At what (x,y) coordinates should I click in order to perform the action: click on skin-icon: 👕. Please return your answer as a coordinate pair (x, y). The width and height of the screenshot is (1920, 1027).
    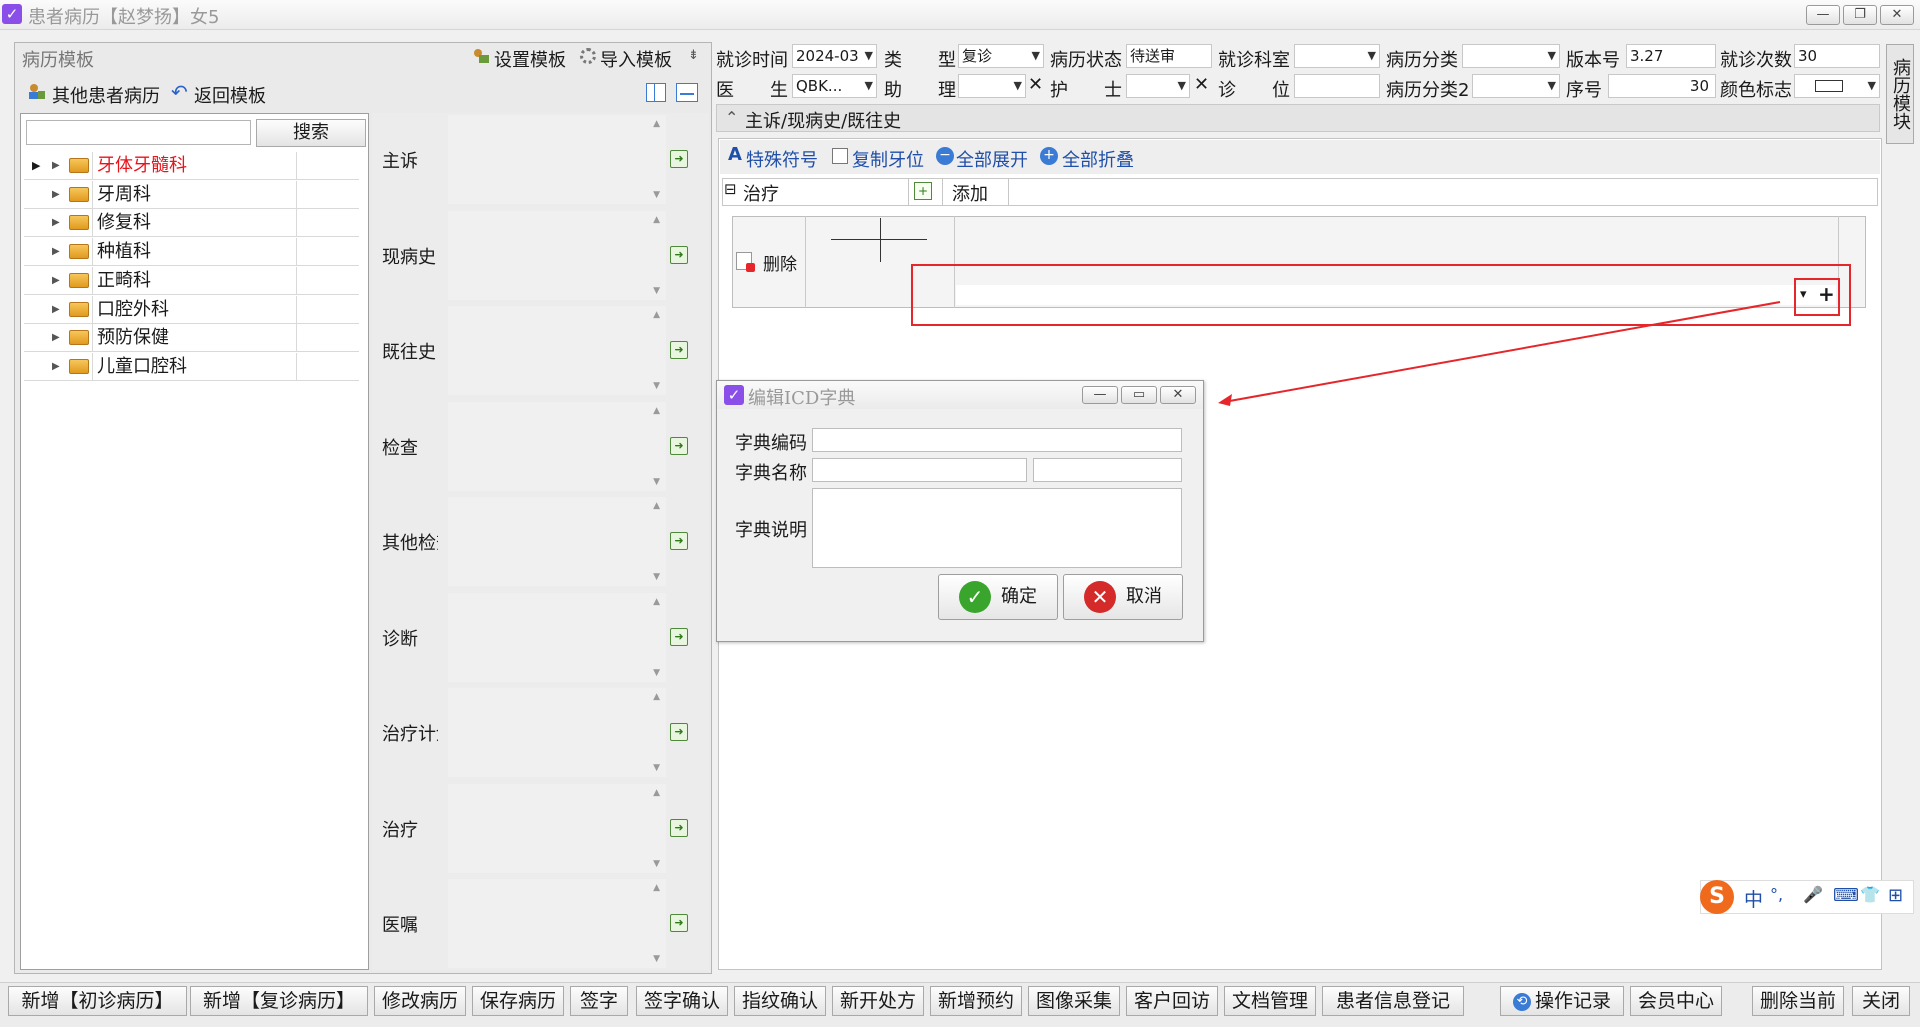
    Looking at the image, I should click on (1870, 894).